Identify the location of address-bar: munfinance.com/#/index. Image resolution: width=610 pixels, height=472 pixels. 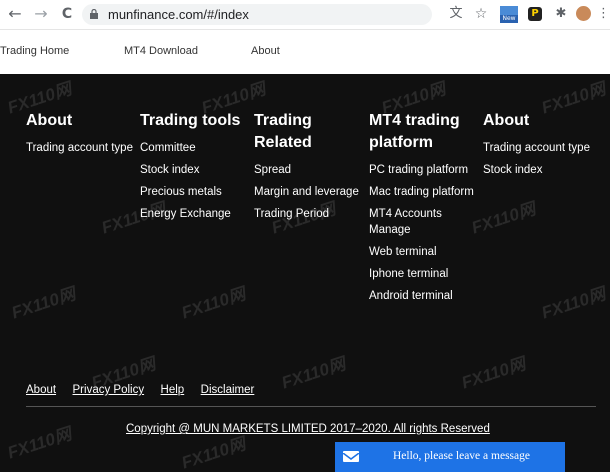
(257, 14).